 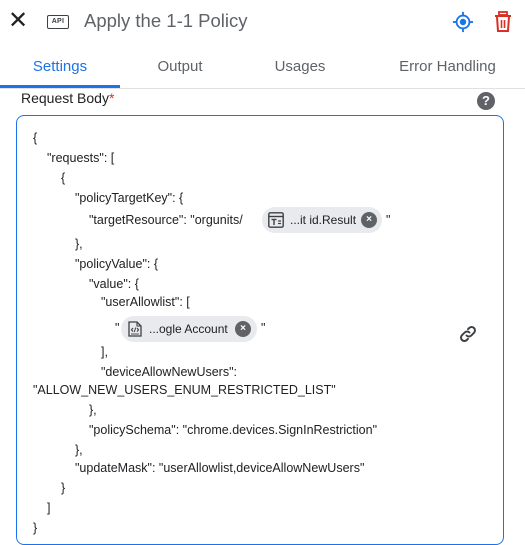 I want to click on code-line: "ALLOW_NEW_USERS_ENUM_RESTRICTED_LIST", so click(x=184, y=390).